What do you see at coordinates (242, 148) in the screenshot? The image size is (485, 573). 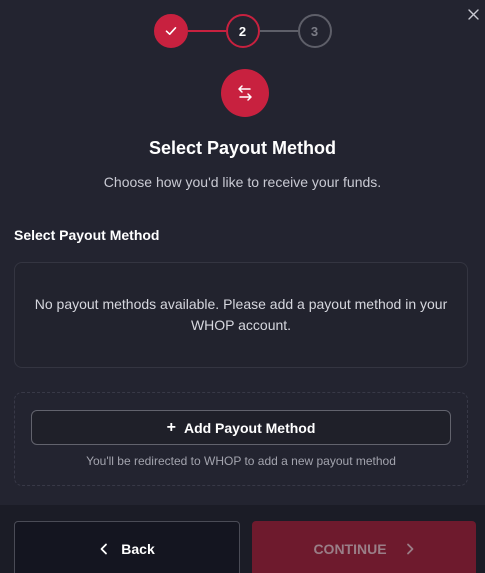 I see `page-title: Select Payout Method` at bounding box center [242, 148].